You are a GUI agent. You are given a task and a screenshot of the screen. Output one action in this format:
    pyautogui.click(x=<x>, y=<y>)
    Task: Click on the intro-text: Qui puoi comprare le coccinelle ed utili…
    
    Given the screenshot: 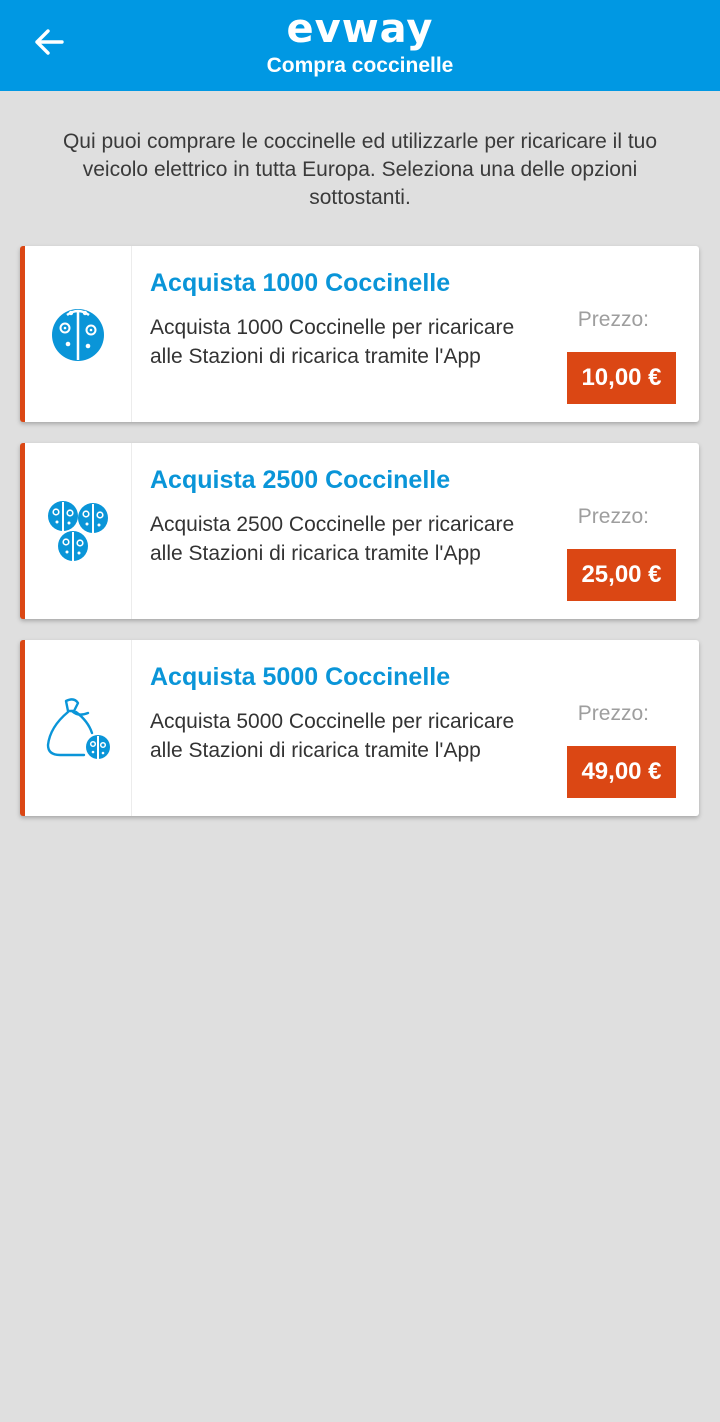 What is the action you would take?
    pyautogui.click(x=360, y=169)
    